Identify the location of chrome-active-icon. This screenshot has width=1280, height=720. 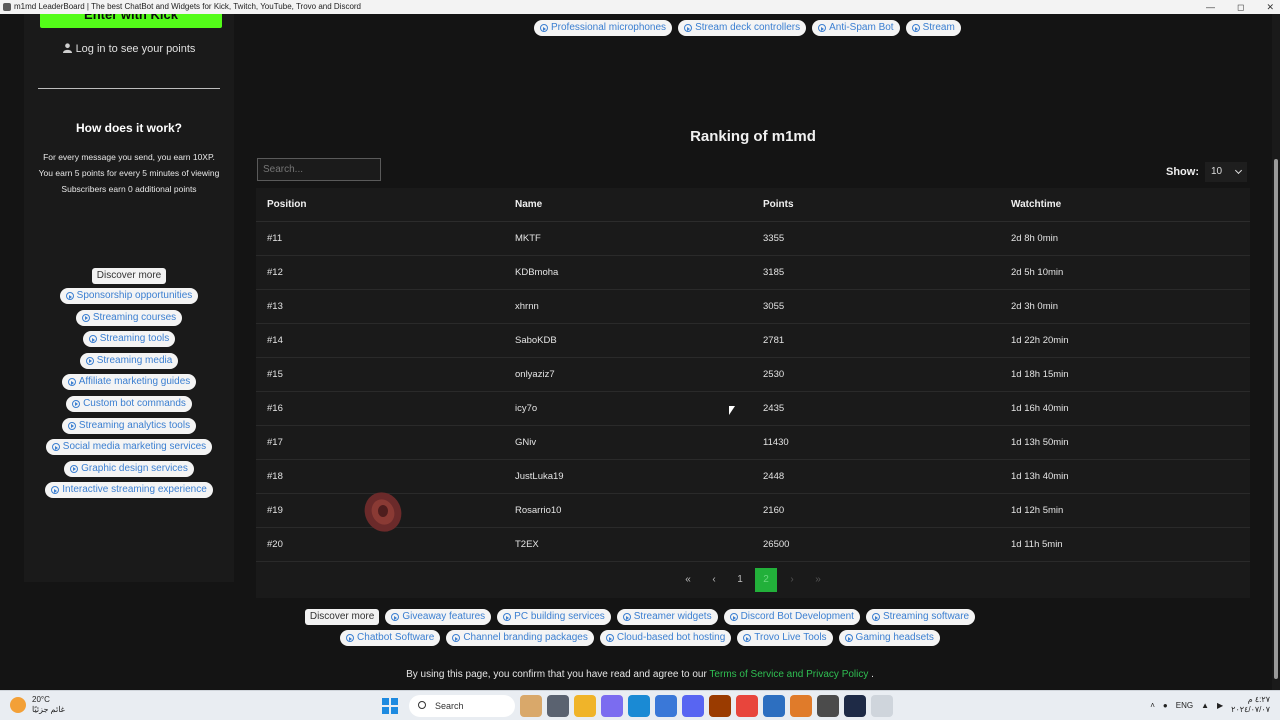
(882, 706).